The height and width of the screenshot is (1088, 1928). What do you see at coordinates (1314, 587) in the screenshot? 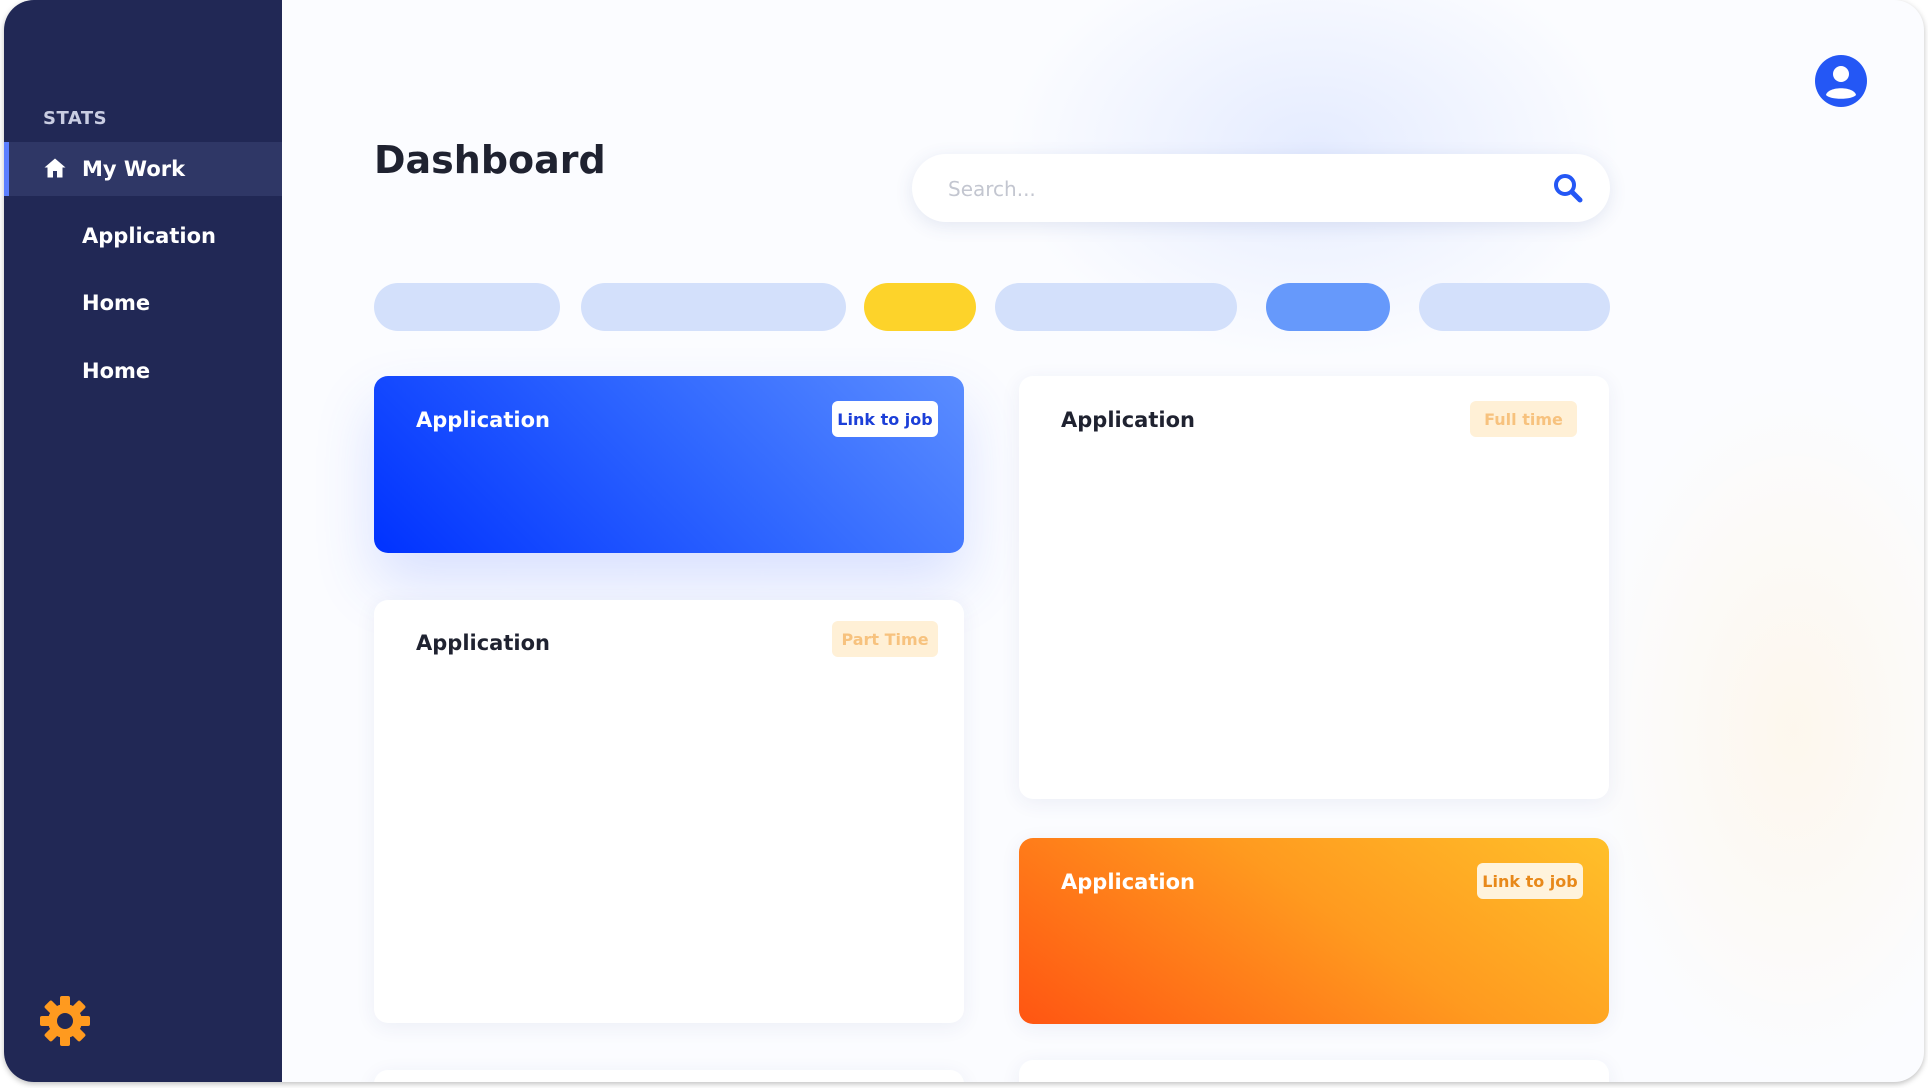
I see `application-card: Application Full time` at bounding box center [1314, 587].